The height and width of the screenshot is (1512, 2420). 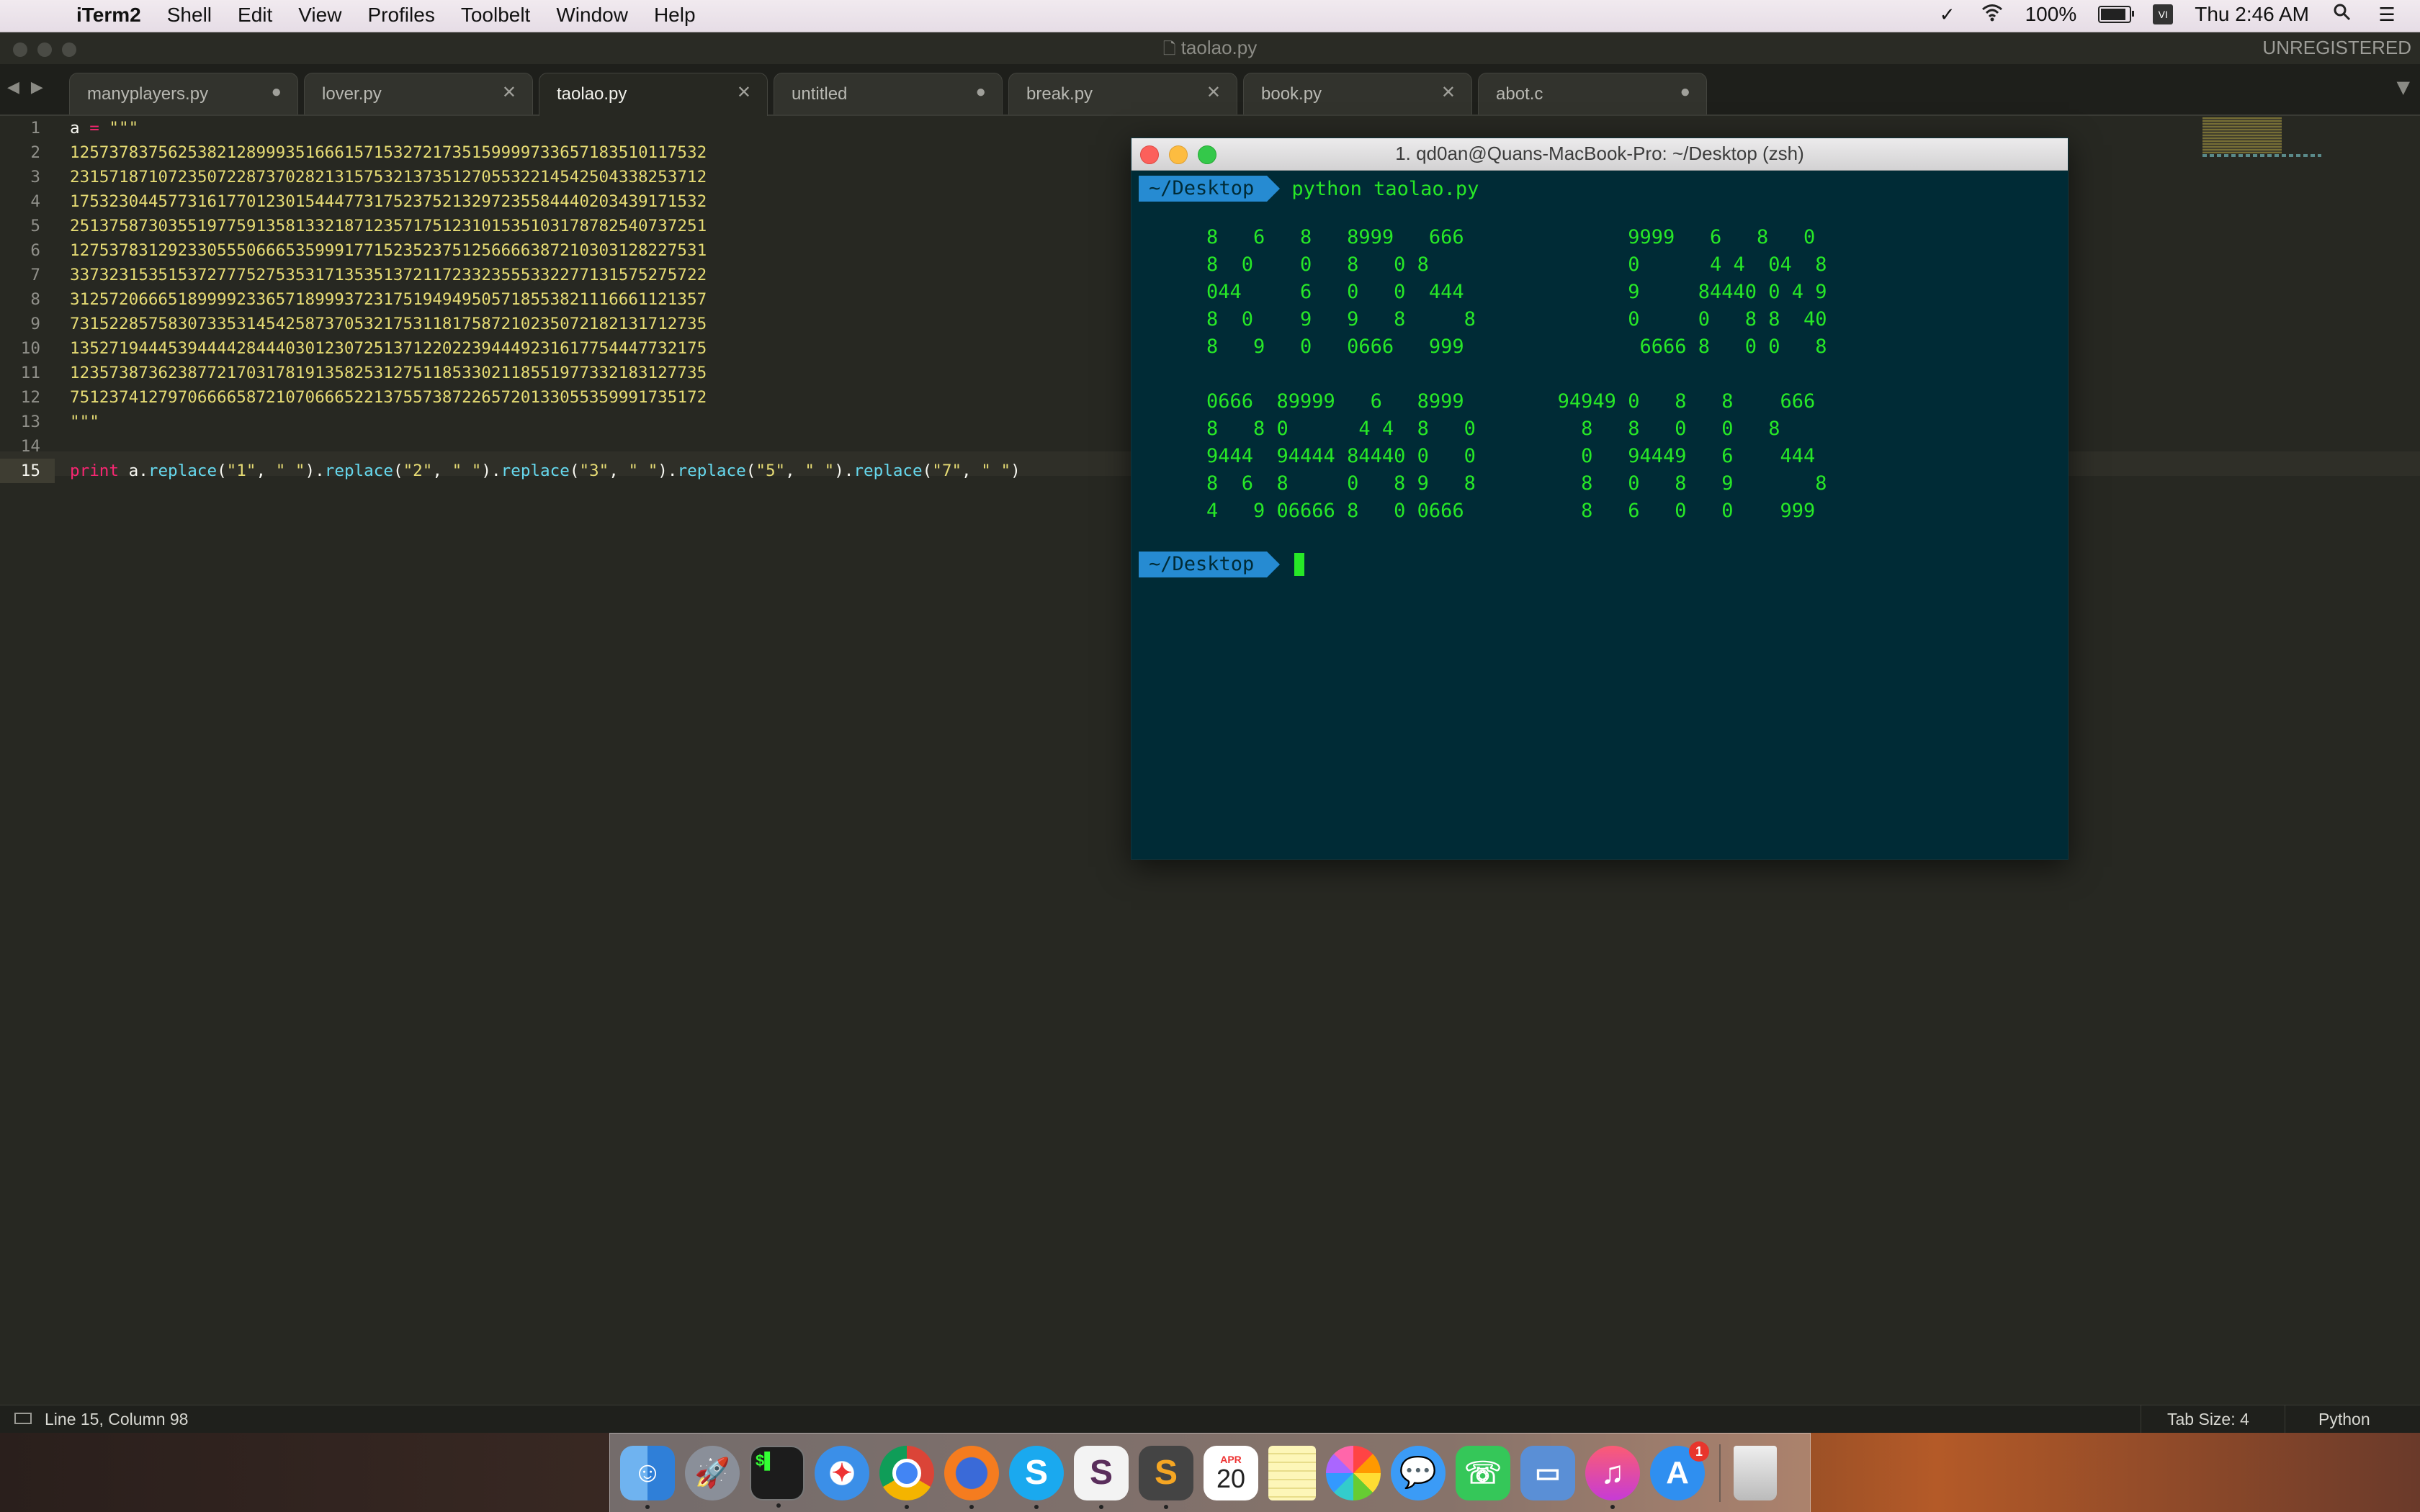 I want to click on tab-label: break.py, so click(x=1059, y=94).